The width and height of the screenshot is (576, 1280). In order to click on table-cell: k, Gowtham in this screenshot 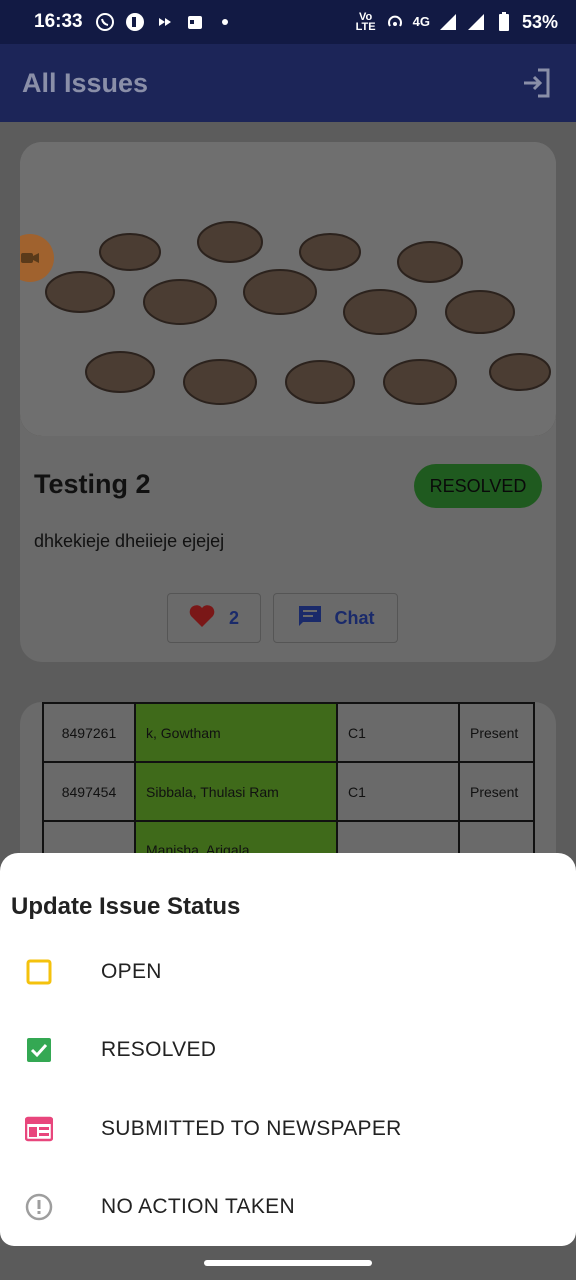, I will do `click(236, 732)`.